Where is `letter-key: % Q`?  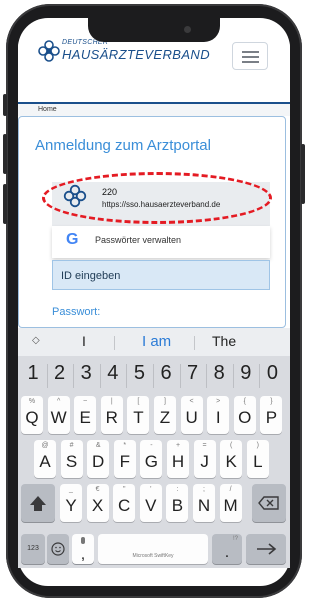 letter-key: % Q is located at coordinates (32, 415).